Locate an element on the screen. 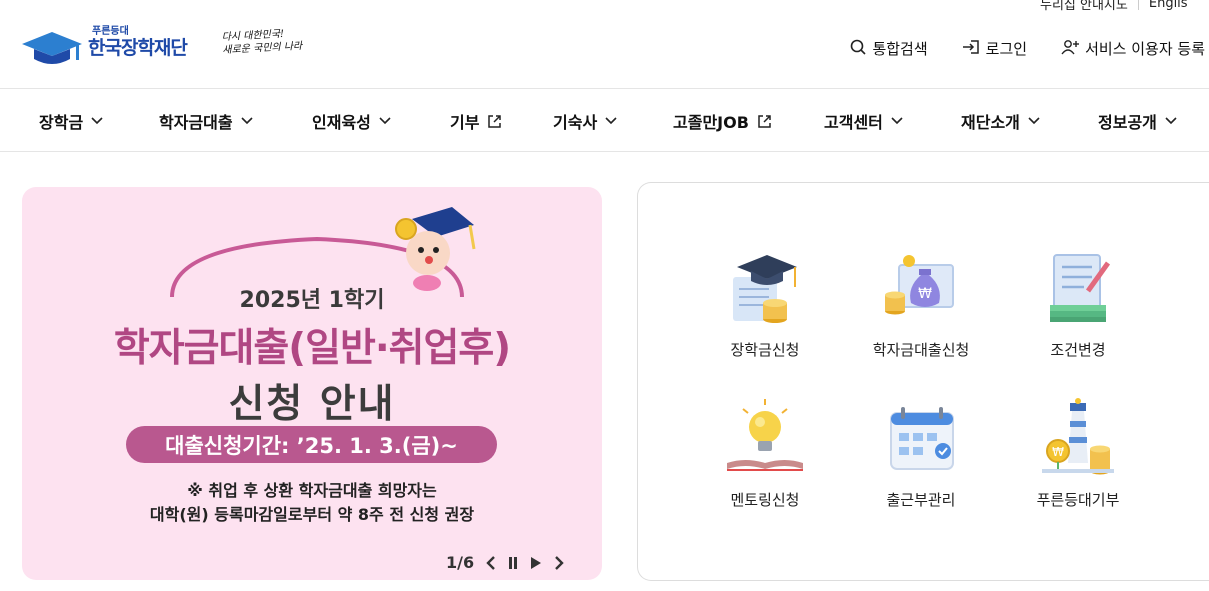 The width and height of the screenshot is (1209, 591). chevron-left-icon is located at coordinates (490, 562).